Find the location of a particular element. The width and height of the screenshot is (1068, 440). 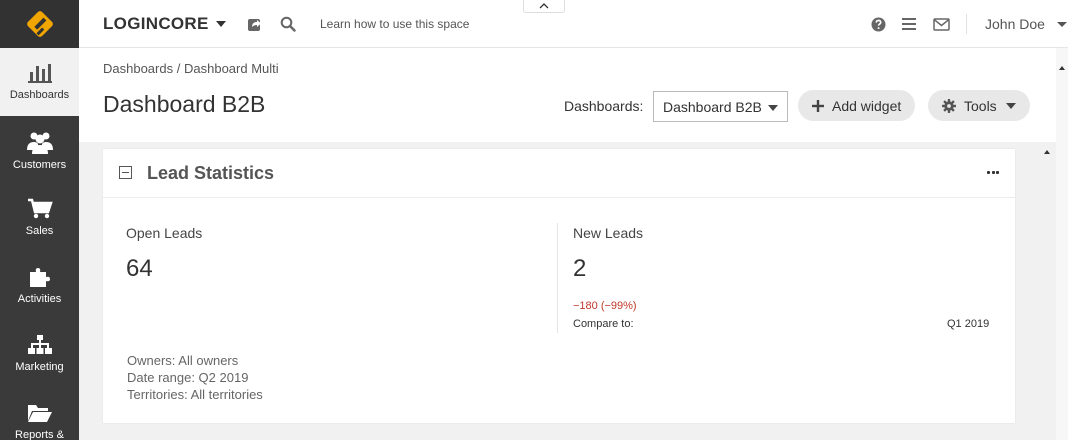

sidebar-item-label: Activities is located at coordinates (39, 299).